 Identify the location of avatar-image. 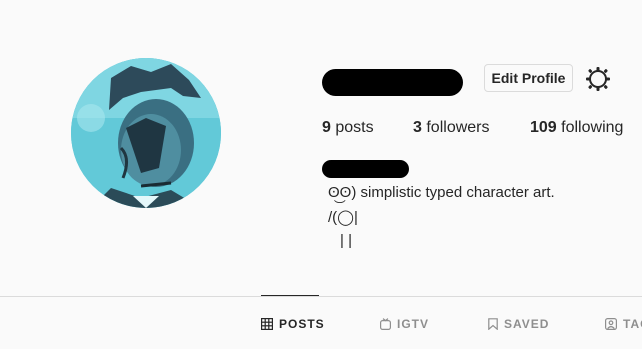
(146, 133).